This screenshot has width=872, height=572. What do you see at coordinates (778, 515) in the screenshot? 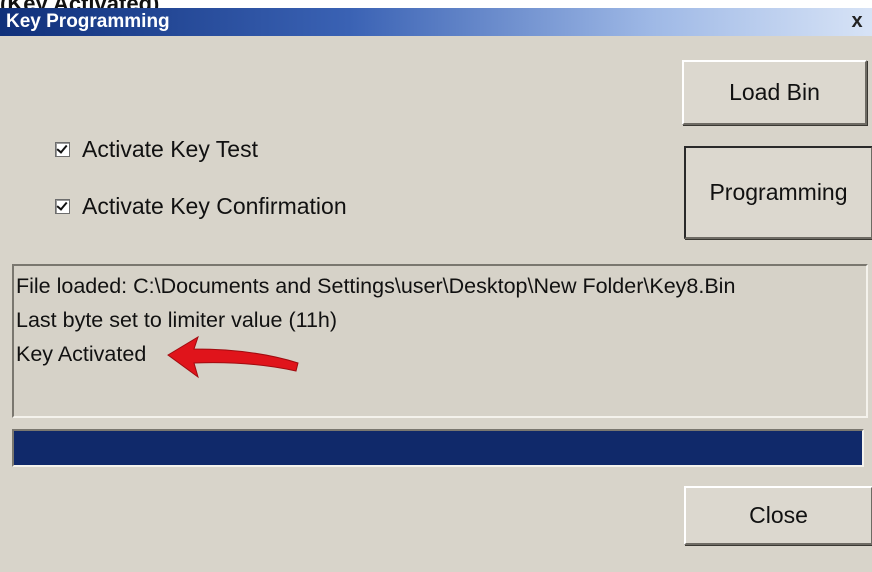
I see `close-button: Close` at bounding box center [778, 515].